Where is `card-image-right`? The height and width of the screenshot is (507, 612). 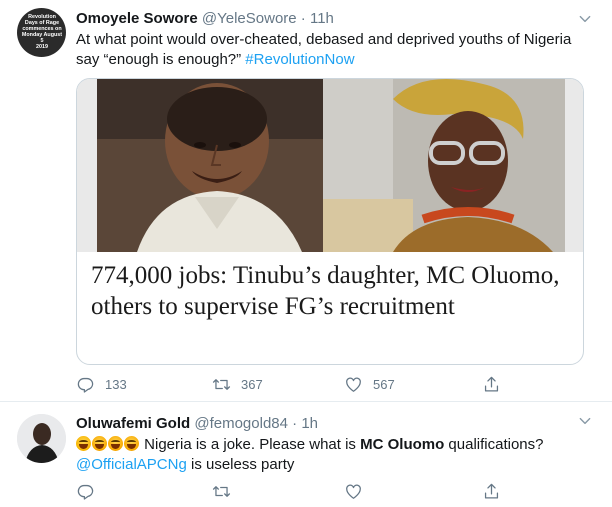 card-image-right is located at coordinates (444, 165).